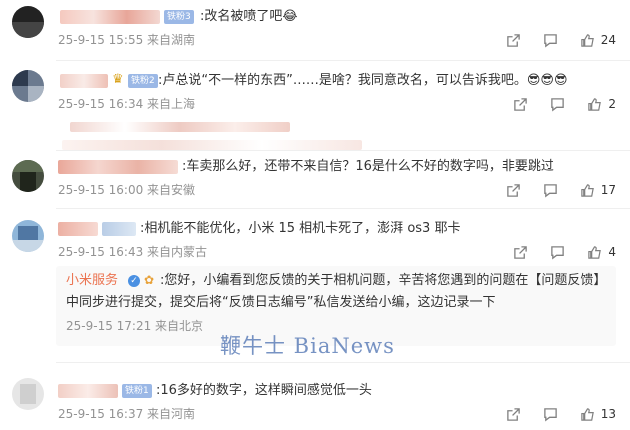  Describe the element at coordinates (307, 346) in the screenshot. I see `watermark: 鞭牛士 BiaNews` at that location.